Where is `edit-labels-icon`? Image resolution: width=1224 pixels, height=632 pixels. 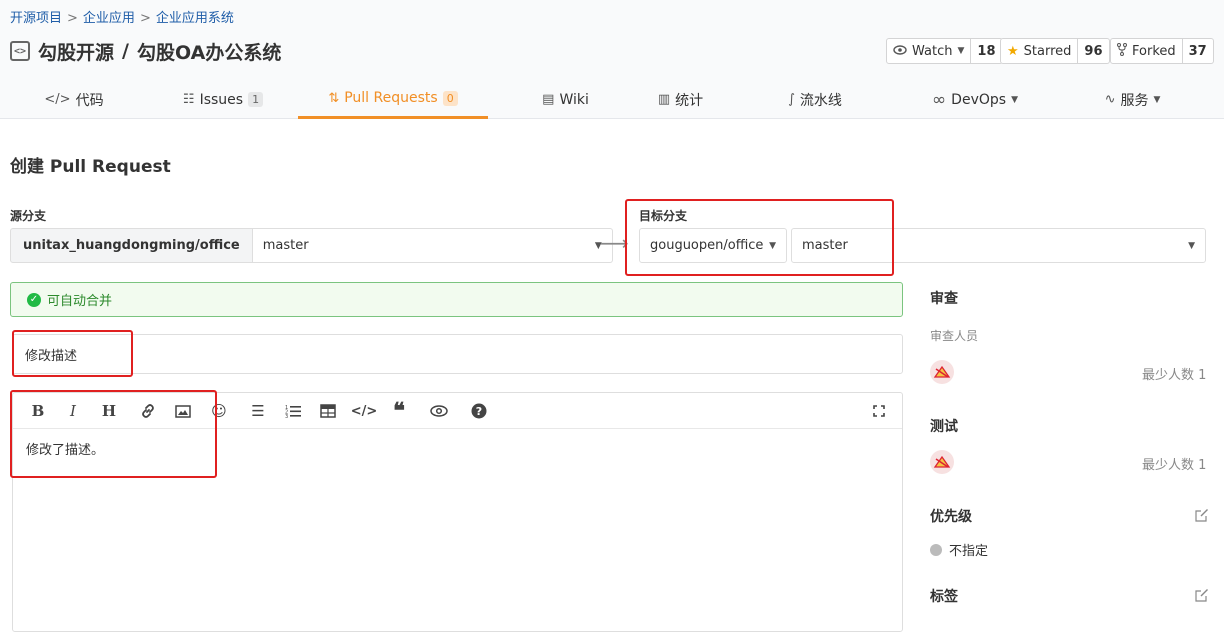
edit-labels-icon is located at coordinates (1202, 595).